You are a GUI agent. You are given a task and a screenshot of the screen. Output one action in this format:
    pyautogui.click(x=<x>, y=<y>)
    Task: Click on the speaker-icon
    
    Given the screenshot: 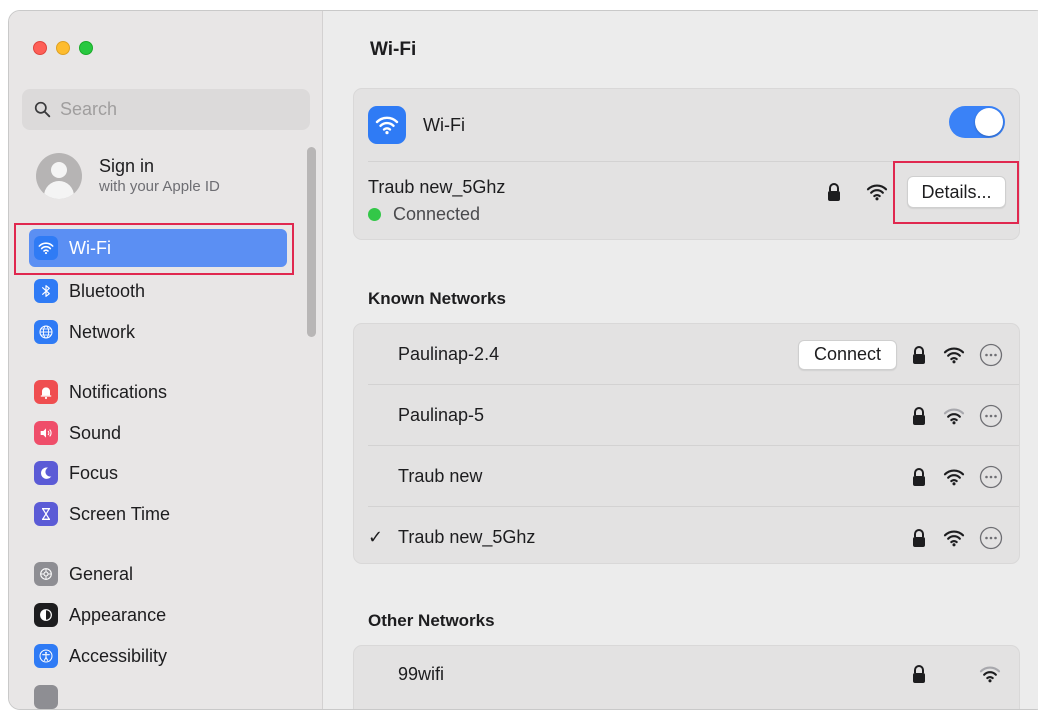 What is the action you would take?
    pyautogui.click(x=46, y=433)
    